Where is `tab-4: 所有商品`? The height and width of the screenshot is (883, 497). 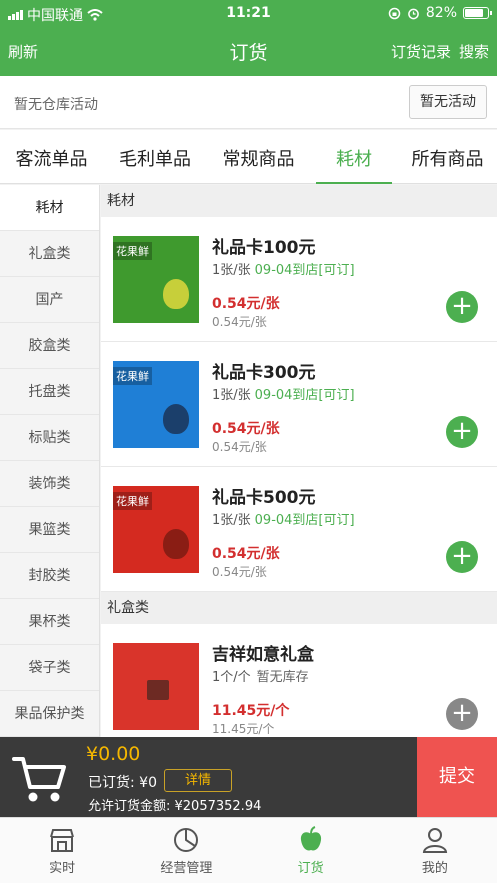 tab-4: 所有商品 is located at coordinates (447, 156).